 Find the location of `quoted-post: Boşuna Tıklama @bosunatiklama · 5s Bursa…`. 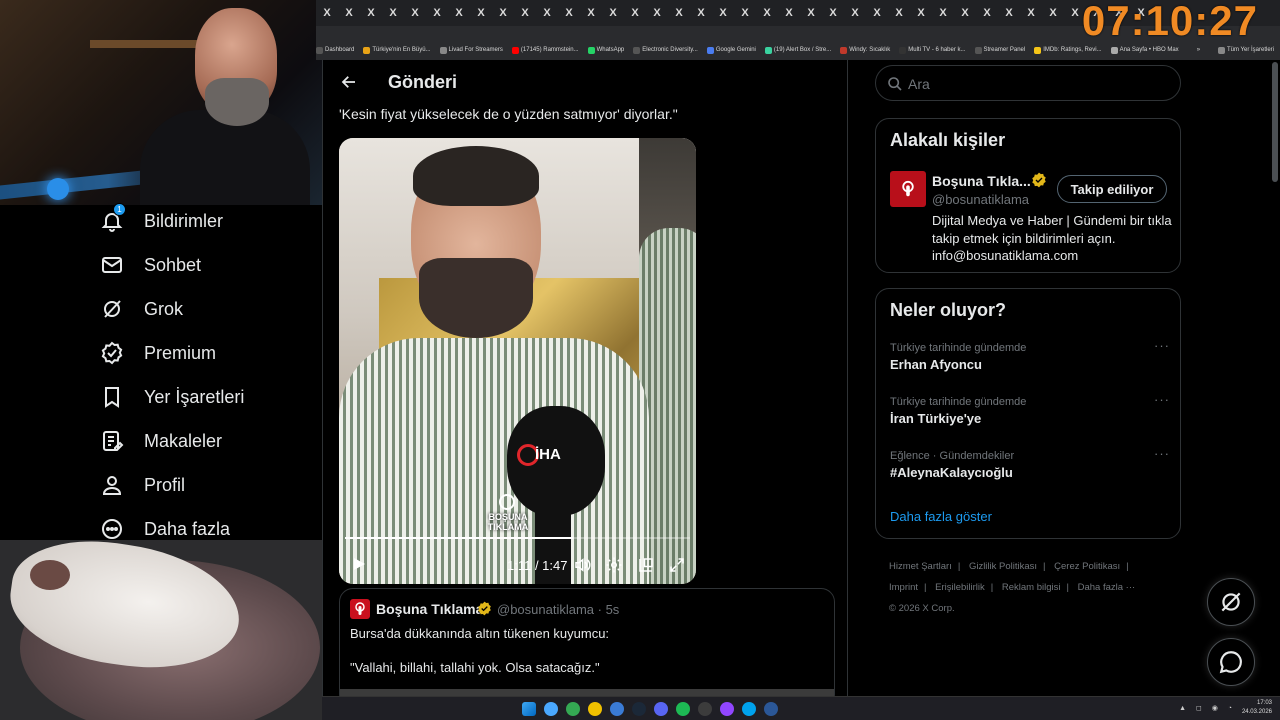

quoted-post: Boşuna Tıklama @bosunatiklama · 5s Bursa… is located at coordinates (587, 642).